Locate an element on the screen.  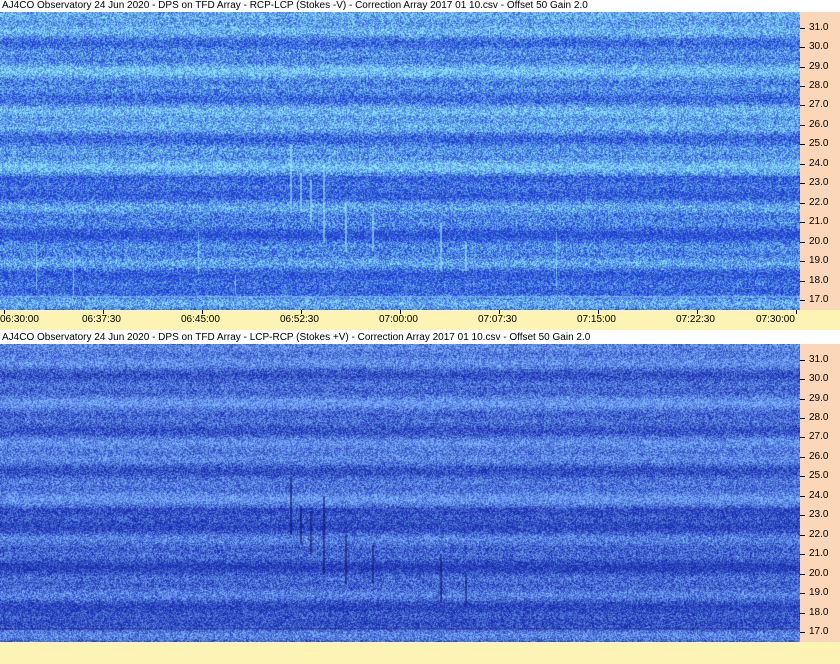
panel1-y-tick-label: 23.0 is located at coordinates (819, 183).